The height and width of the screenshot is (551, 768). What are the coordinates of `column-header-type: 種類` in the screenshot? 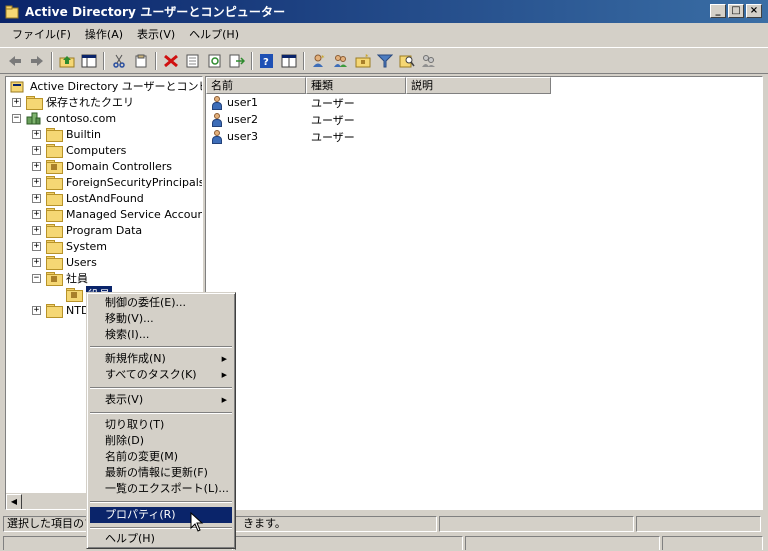 It's located at (356, 85).